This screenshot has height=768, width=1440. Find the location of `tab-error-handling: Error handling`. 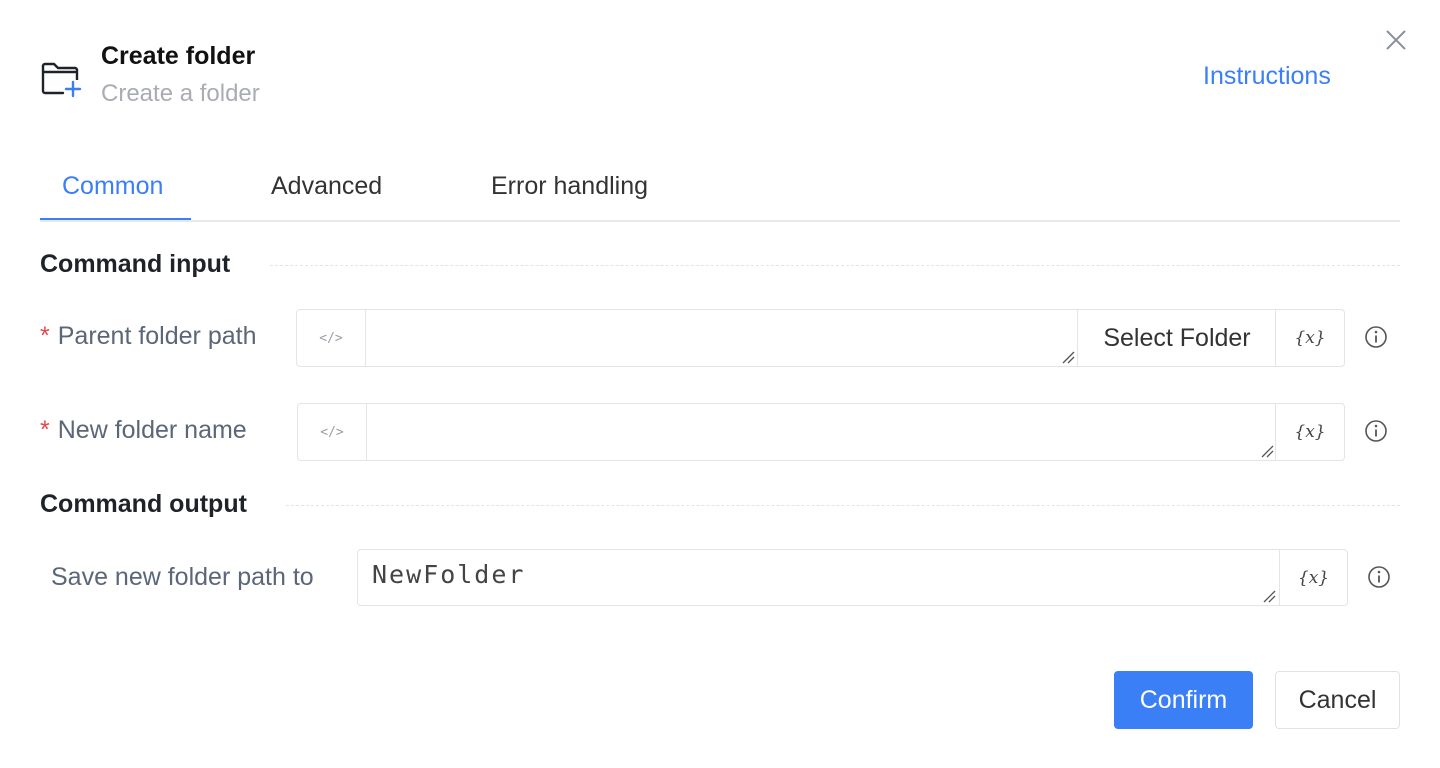

tab-error-handling: Error handling is located at coordinates (569, 196).